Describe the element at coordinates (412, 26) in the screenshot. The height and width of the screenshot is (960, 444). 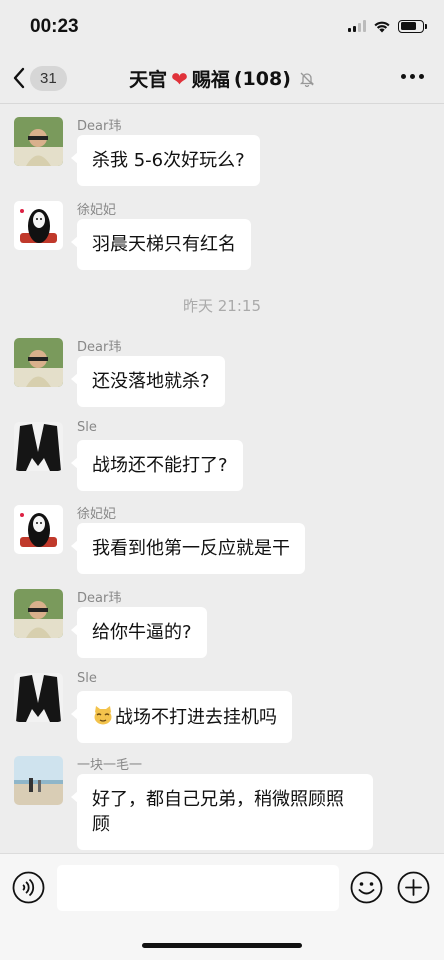
I see `battery-icon` at that location.